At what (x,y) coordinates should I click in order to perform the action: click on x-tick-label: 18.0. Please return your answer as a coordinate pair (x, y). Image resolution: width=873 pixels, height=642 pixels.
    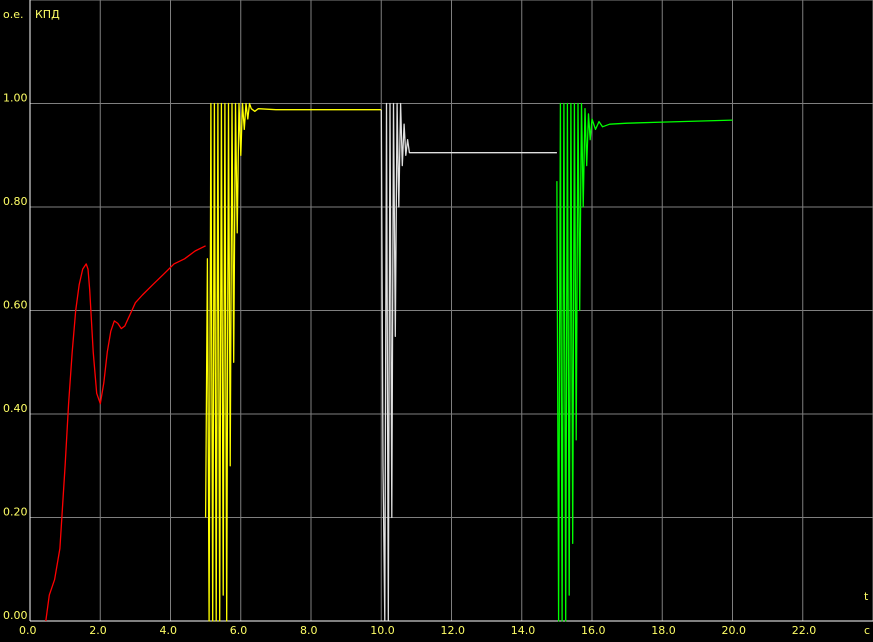
    Looking at the image, I should click on (663, 630).